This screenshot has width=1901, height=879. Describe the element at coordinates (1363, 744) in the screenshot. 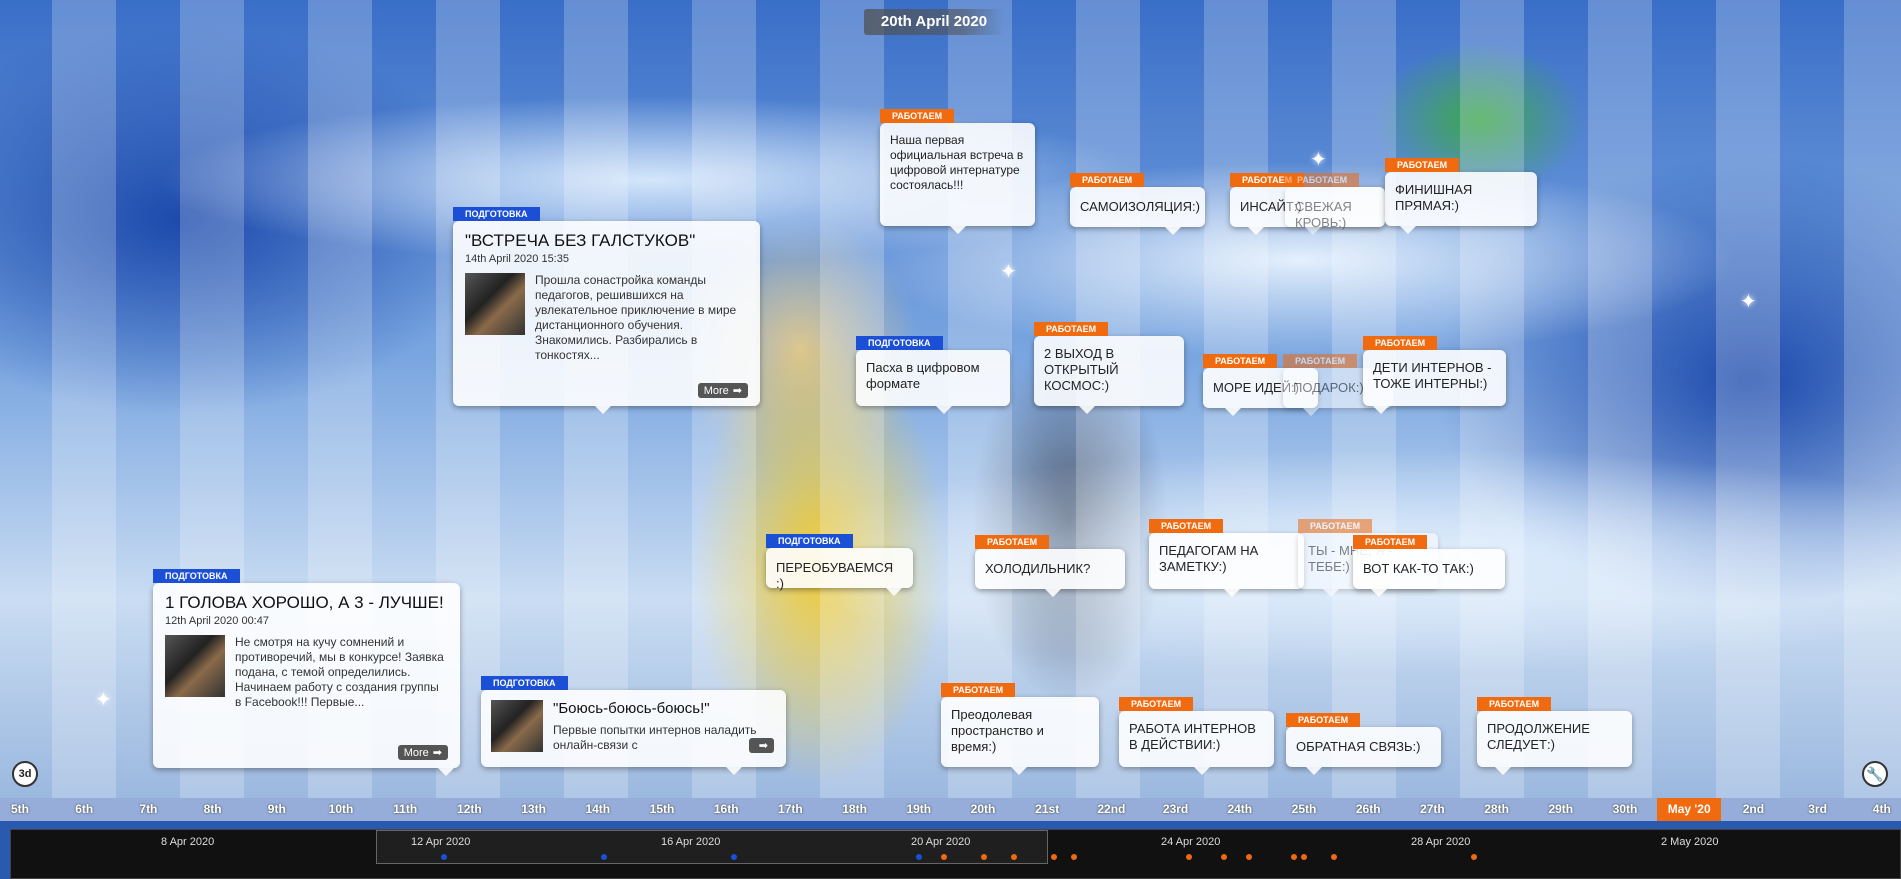

I see `event-card: РАБОТАЕМ ОБРАТНАЯ СВЯЗЬ:)` at that location.